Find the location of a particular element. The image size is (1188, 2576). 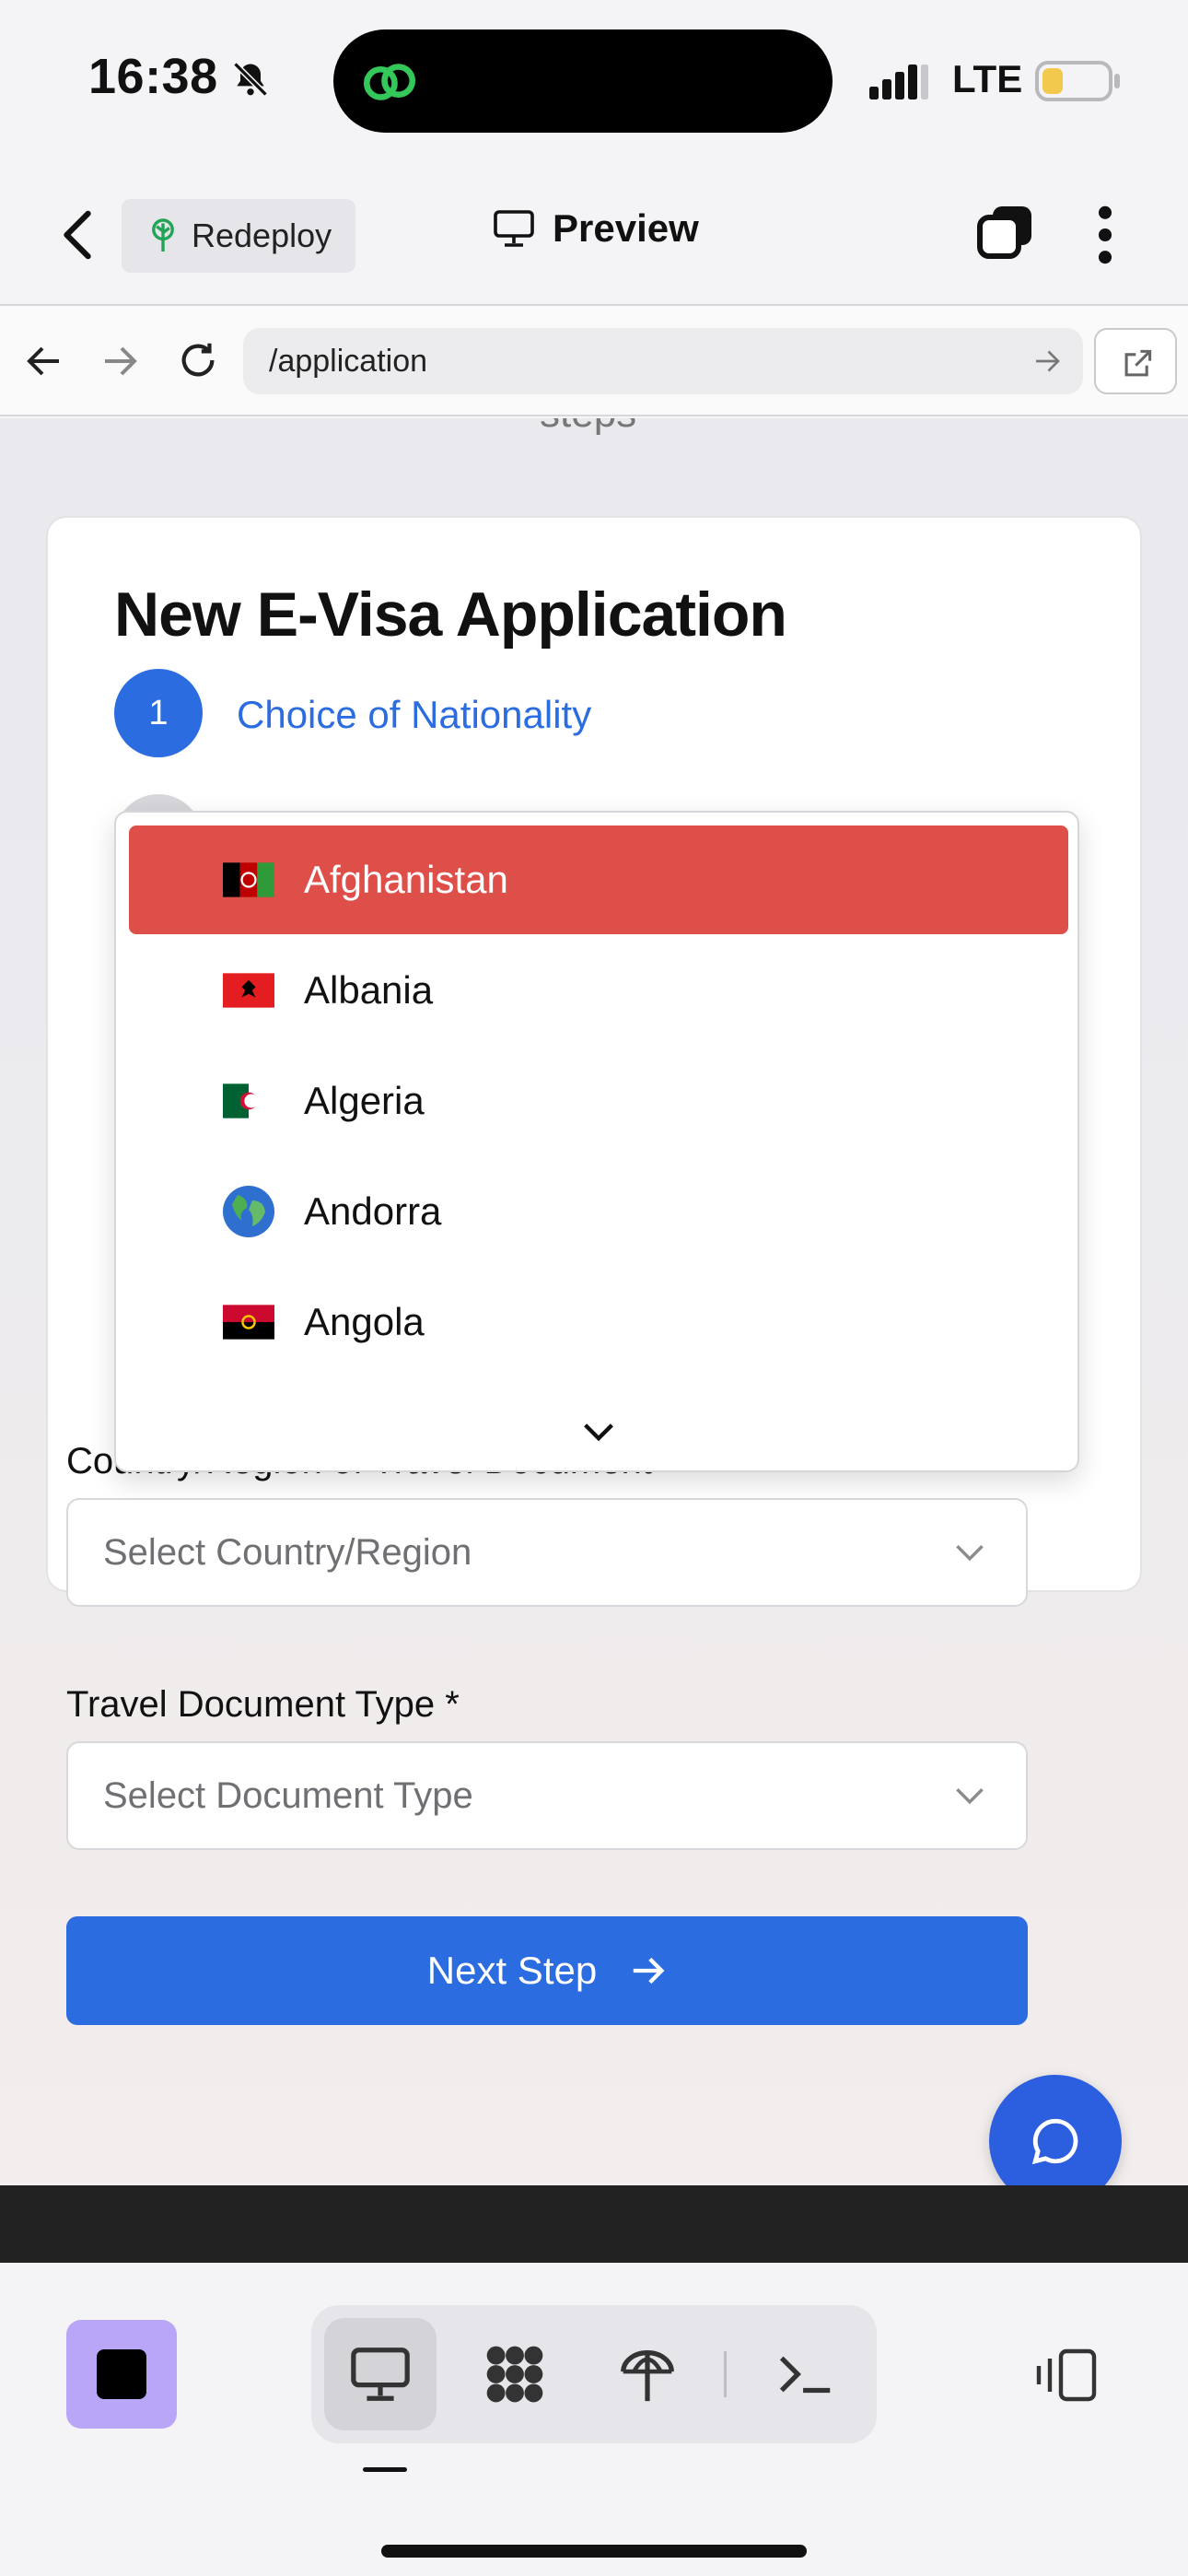

option-afghanistan: Afghanistan is located at coordinates (598, 879).